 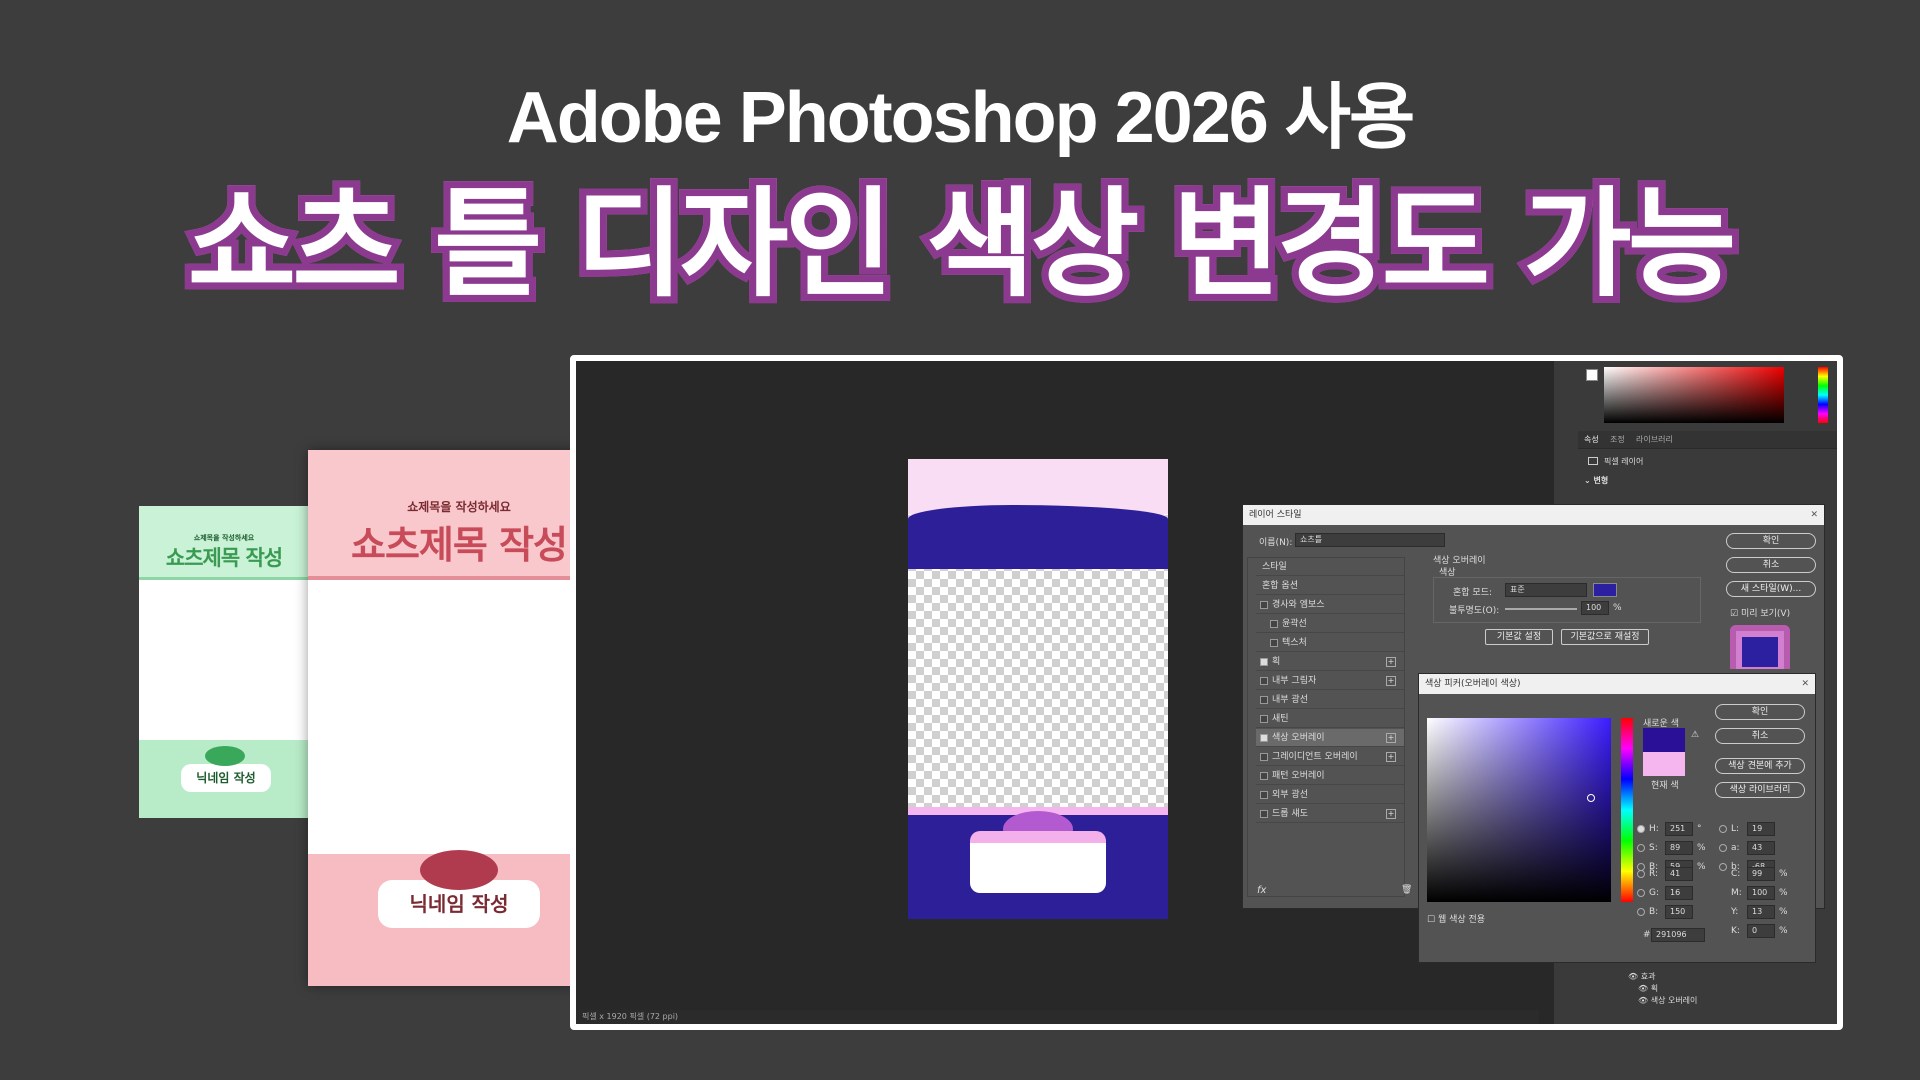 What do you see at coordinates (1761, 848) in the screenshot?
I see `channel-field: 43` at bounding box center [1761, 848].